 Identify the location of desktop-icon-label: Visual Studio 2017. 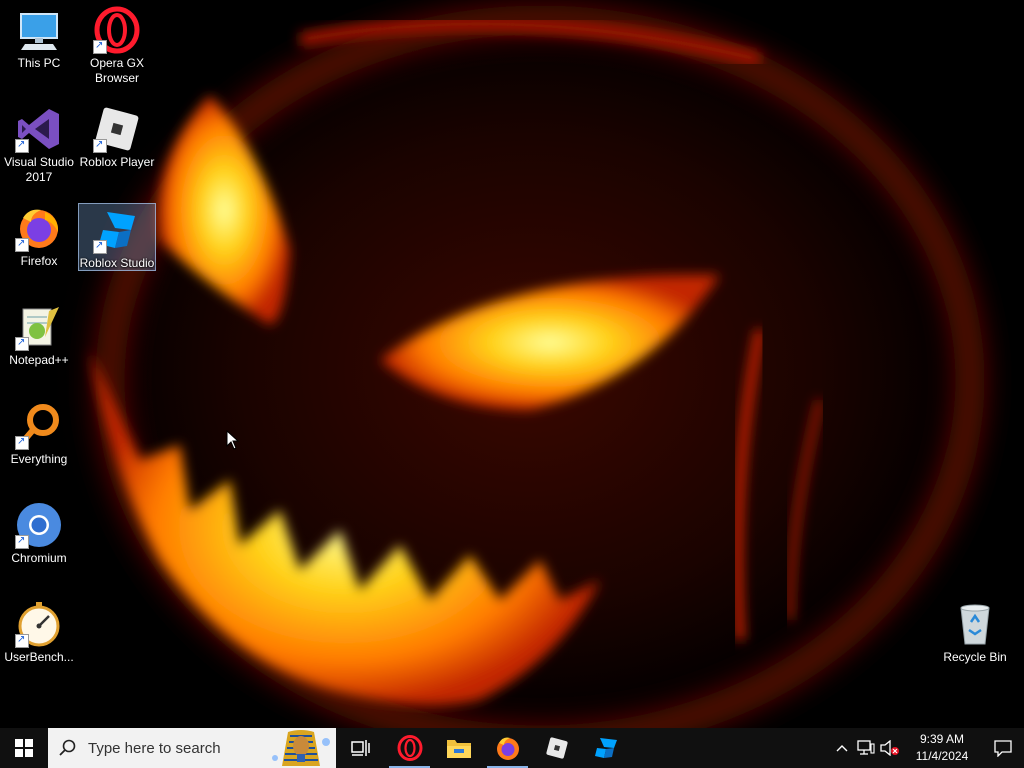
(39, 169).